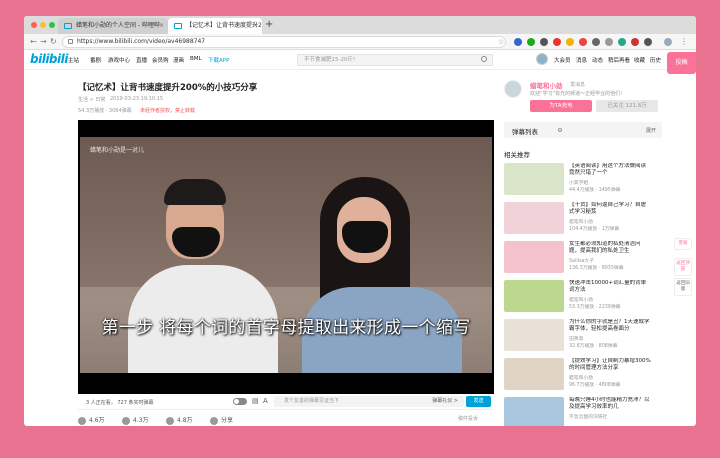  What do you see at coordinates (478, 401) in the screenshot?
I see `send-danmaku-button: 发送` at bounding box center [478, 401].